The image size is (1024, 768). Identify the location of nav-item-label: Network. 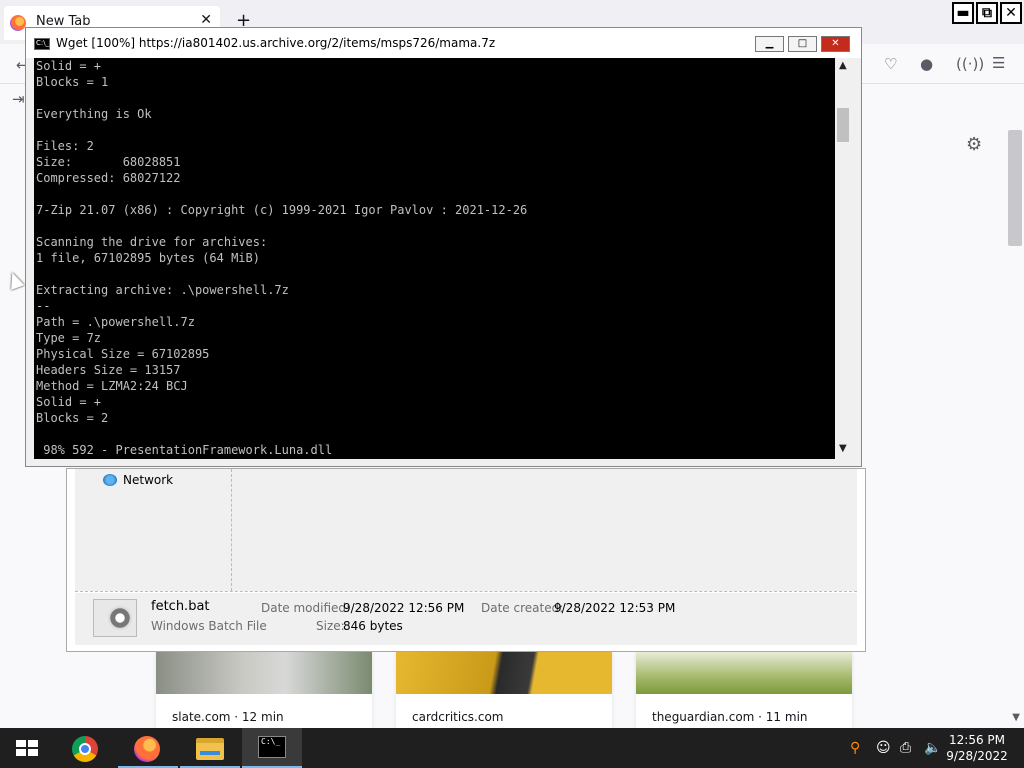
(148, 480).